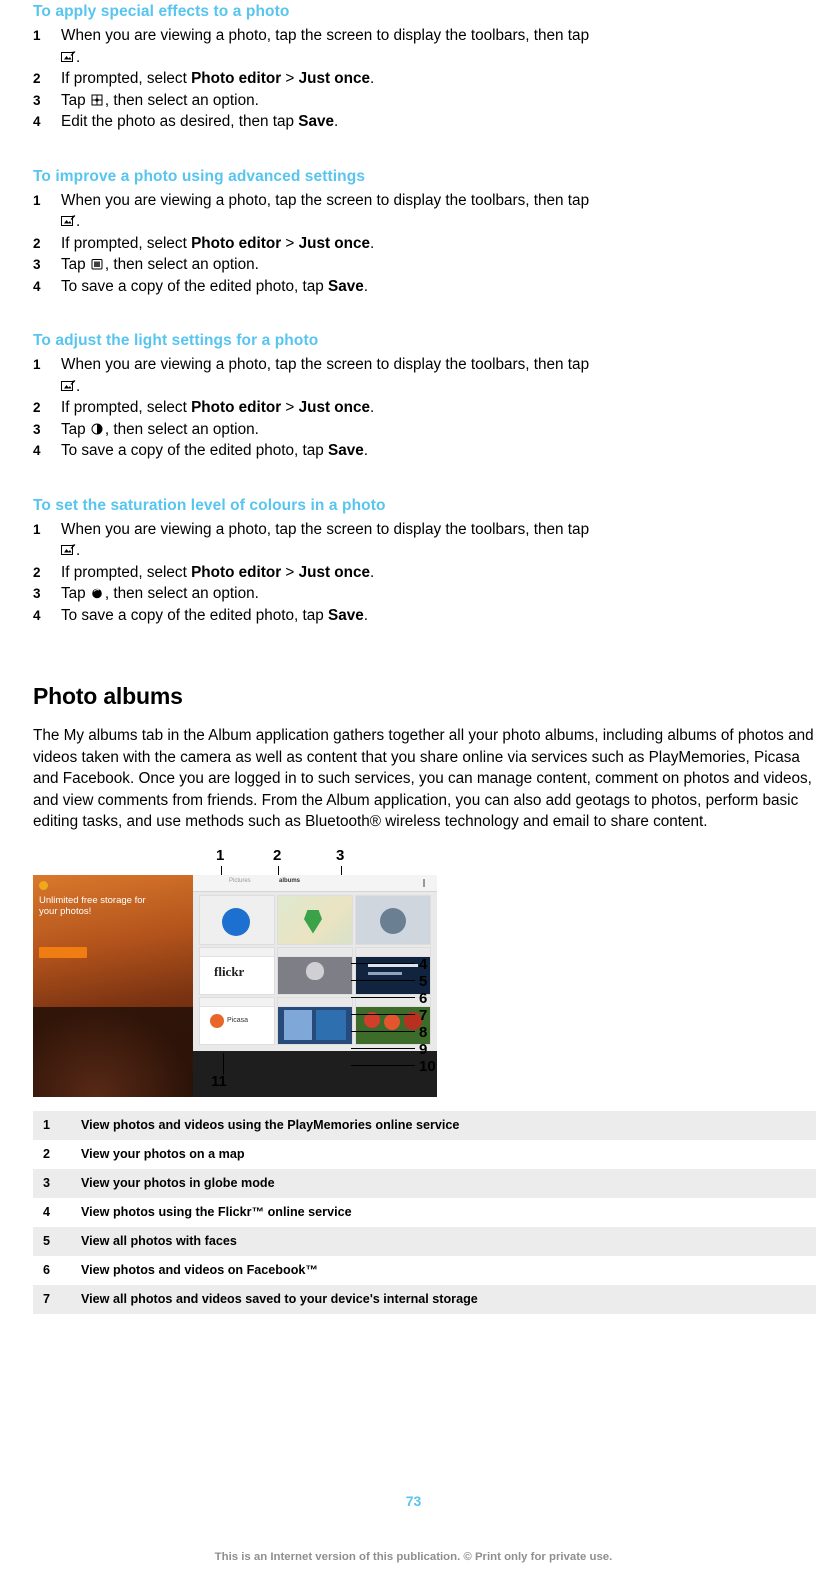 This screenshot has width=827, height=1590. Describe the element at coordinates (424, 1183) in the screenshot. I see `table-row: 3 View your photos in globe mode` at that location.